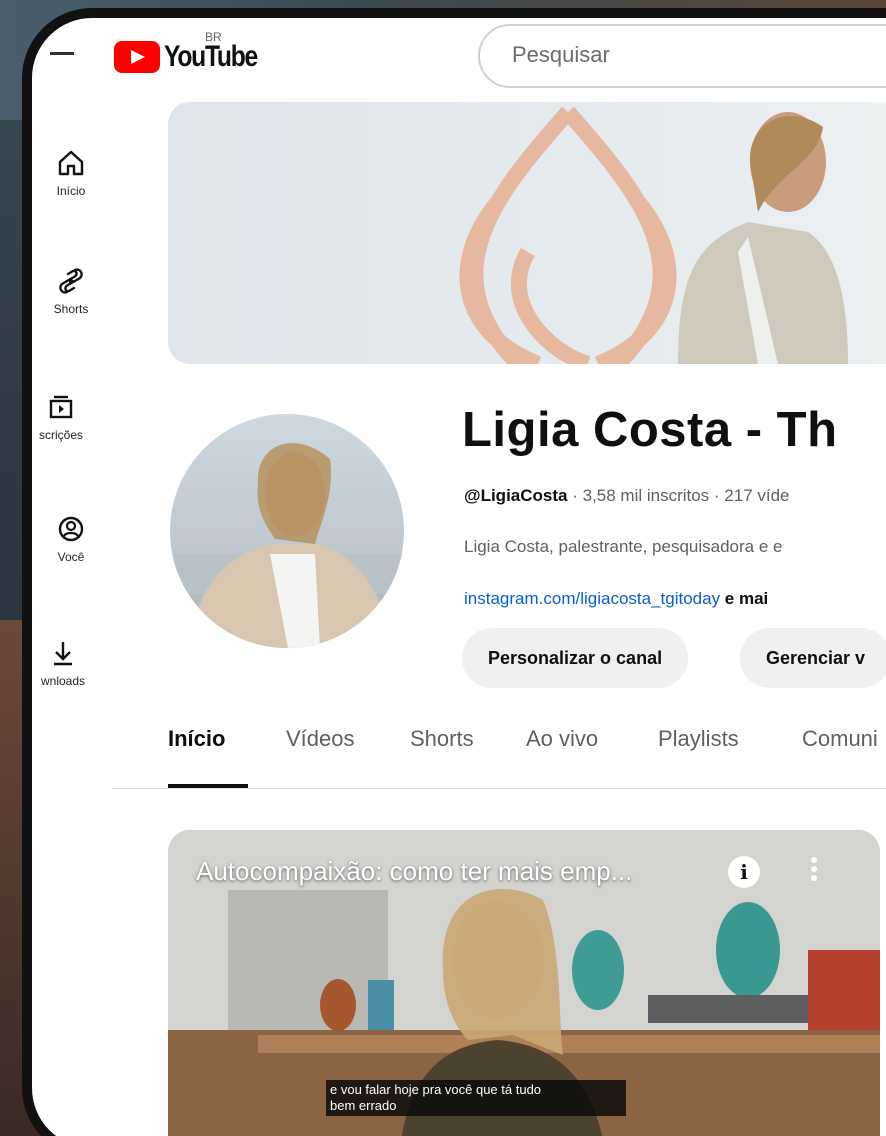 This screenshot has height=1136, width=886. Describe the element at coordinates (71, 557) in the screenshot. I see `sidebar-item-label: Você` at that location.